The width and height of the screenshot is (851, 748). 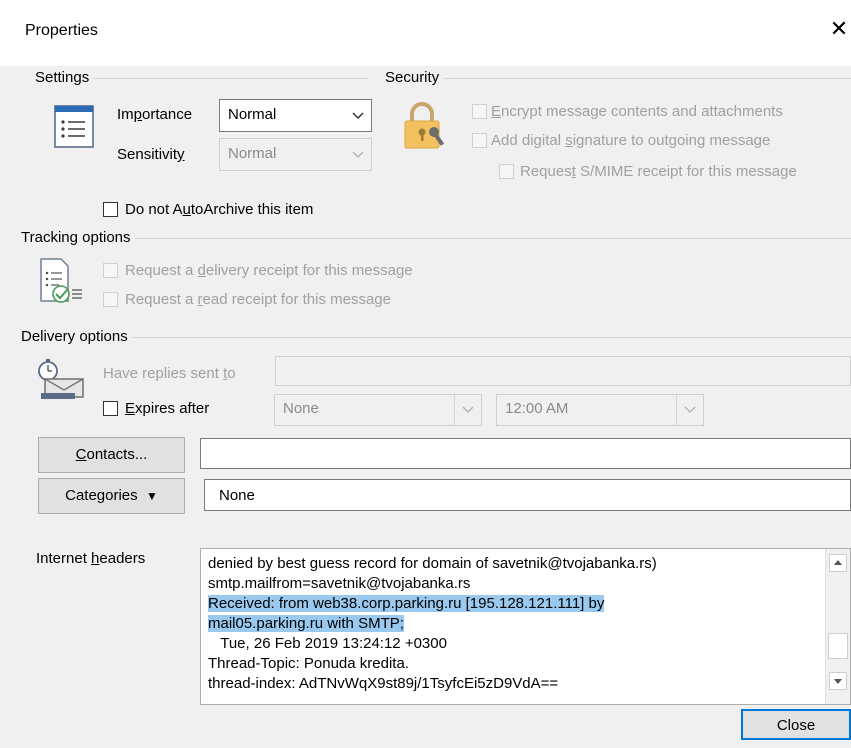 What do you see at coordinates (506, 171) in the screenshot?
I see `smime-receipt-checkbox` at bounding box center [506, 171].